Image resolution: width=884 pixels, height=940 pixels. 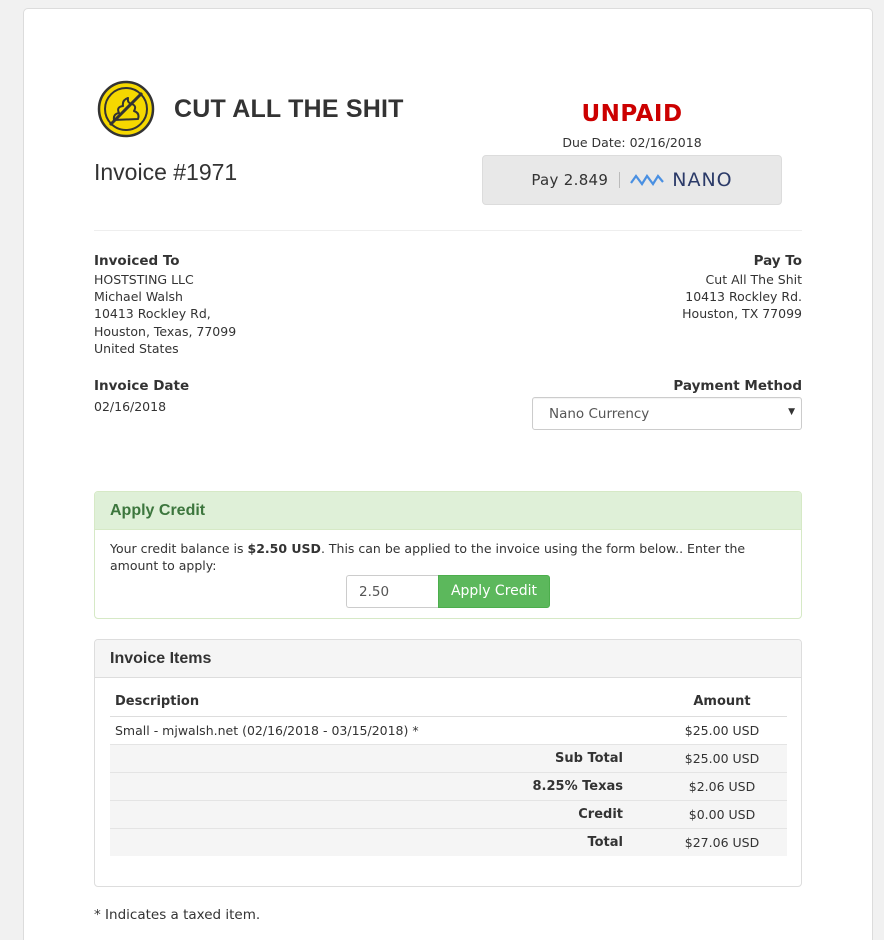 What do you see at coordinates (632, 142) in the screenshot?
I see `due-date: Due Date: 02/16/2018` at bounding box center [632, 142].